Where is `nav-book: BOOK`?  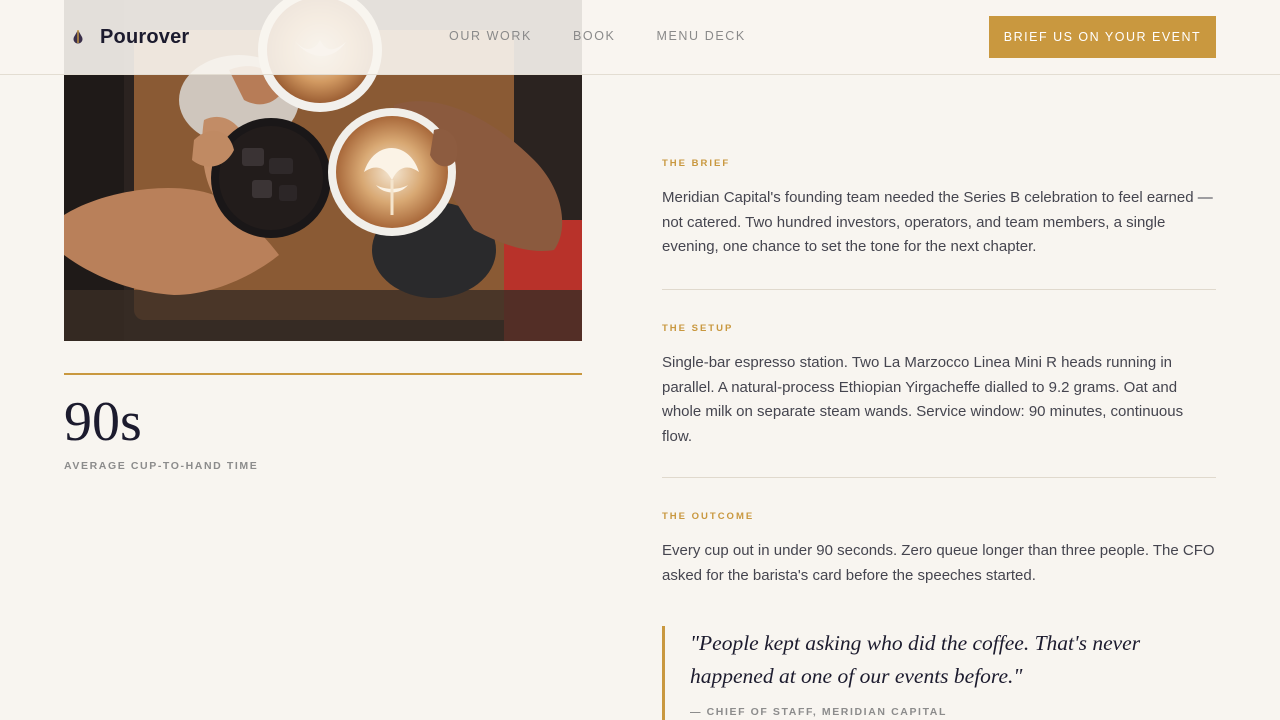 nav-book: BOOK is located at coordinates (594, 36).